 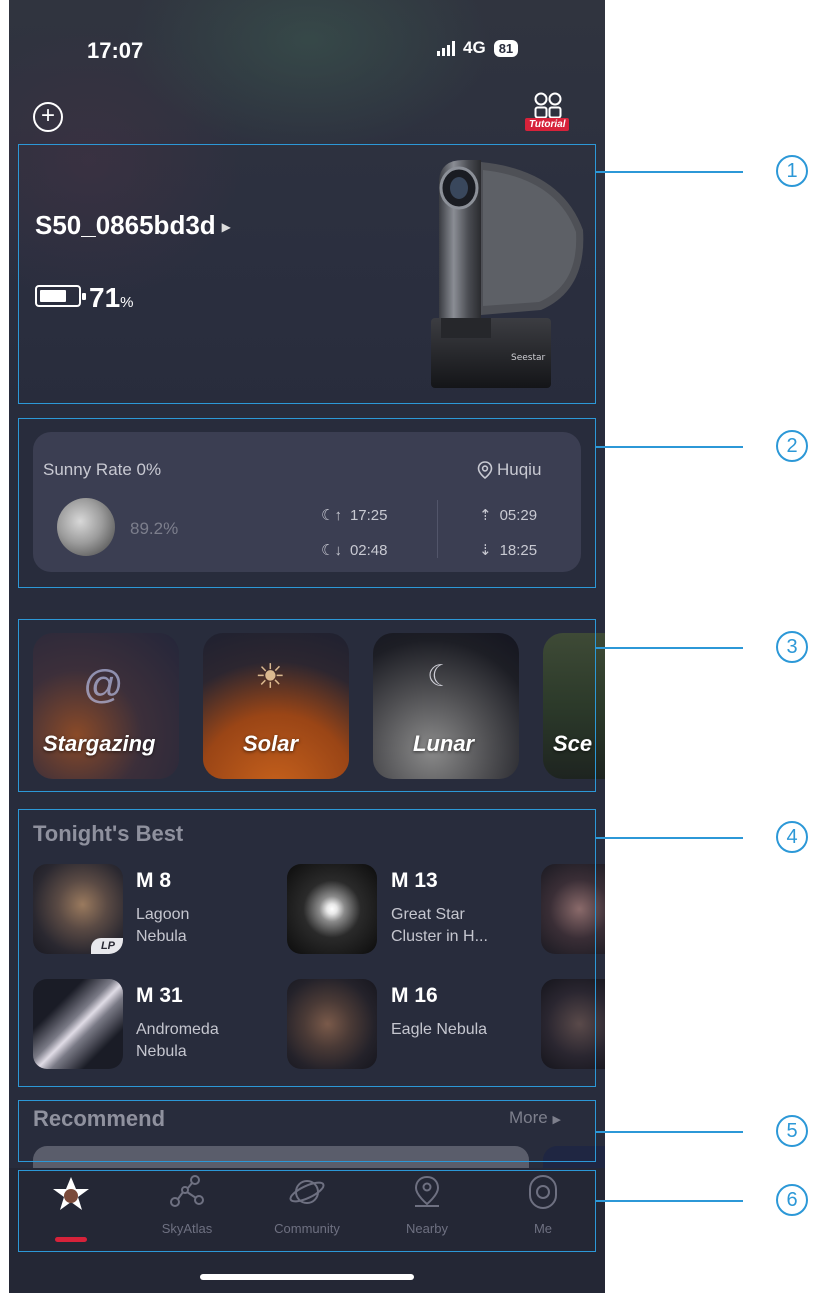 What do you see at coordinates (792, 446) in the screenshot?
I see `callout-number-2: 2` at bounding box center [792, 446].